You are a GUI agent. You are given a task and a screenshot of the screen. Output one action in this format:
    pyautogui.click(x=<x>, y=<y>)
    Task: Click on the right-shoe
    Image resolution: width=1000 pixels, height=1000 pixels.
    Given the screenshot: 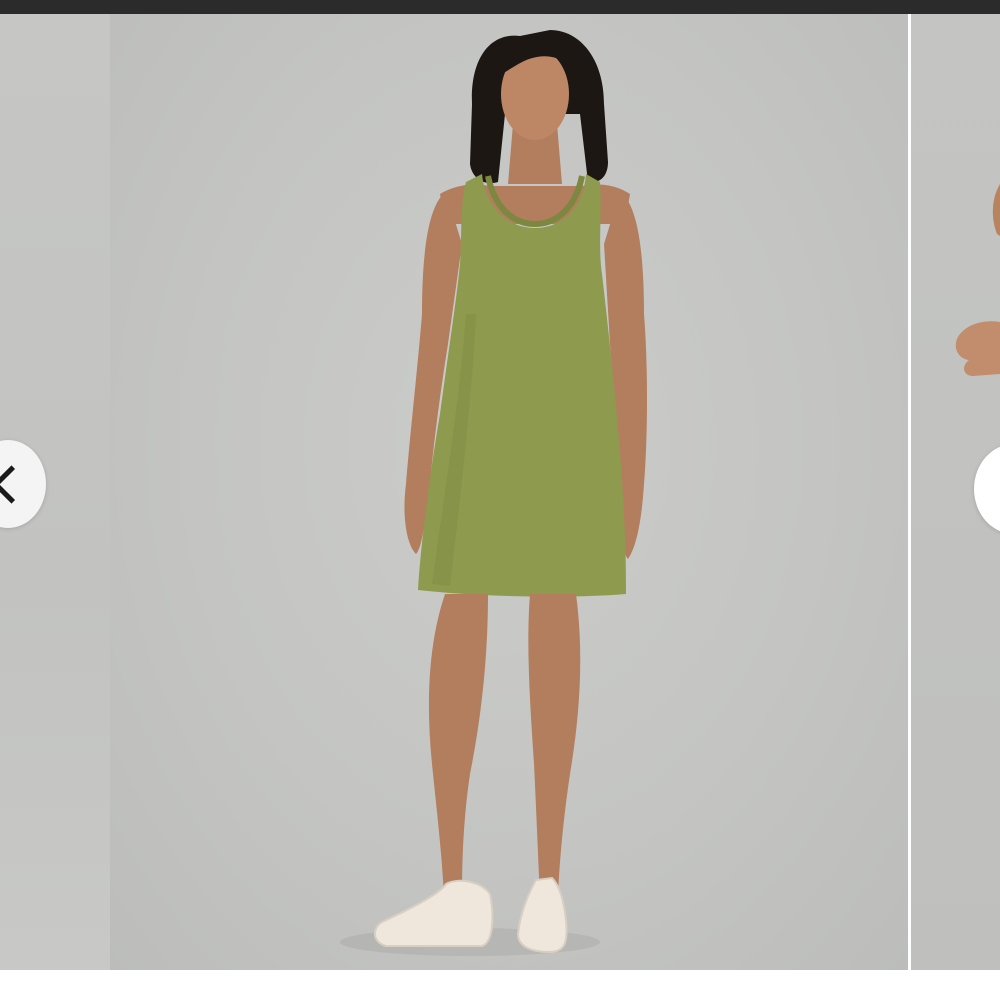 What is the action you would take?
    pyautogui.click(x=542, y=915)
    